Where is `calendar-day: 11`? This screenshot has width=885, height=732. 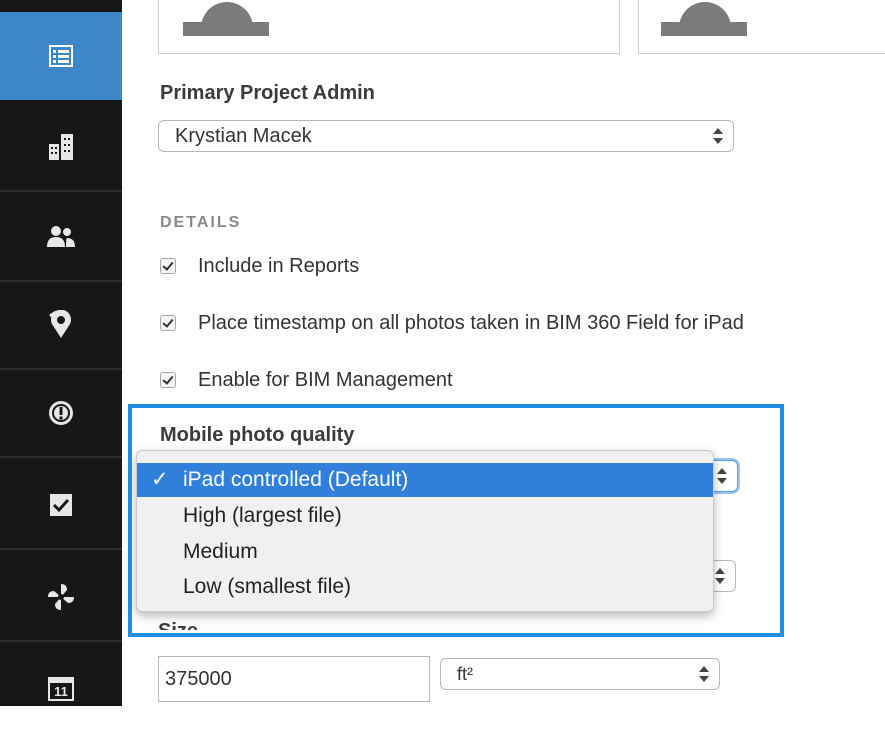 calendar-day: 11 is located at coordinates (61, 691).